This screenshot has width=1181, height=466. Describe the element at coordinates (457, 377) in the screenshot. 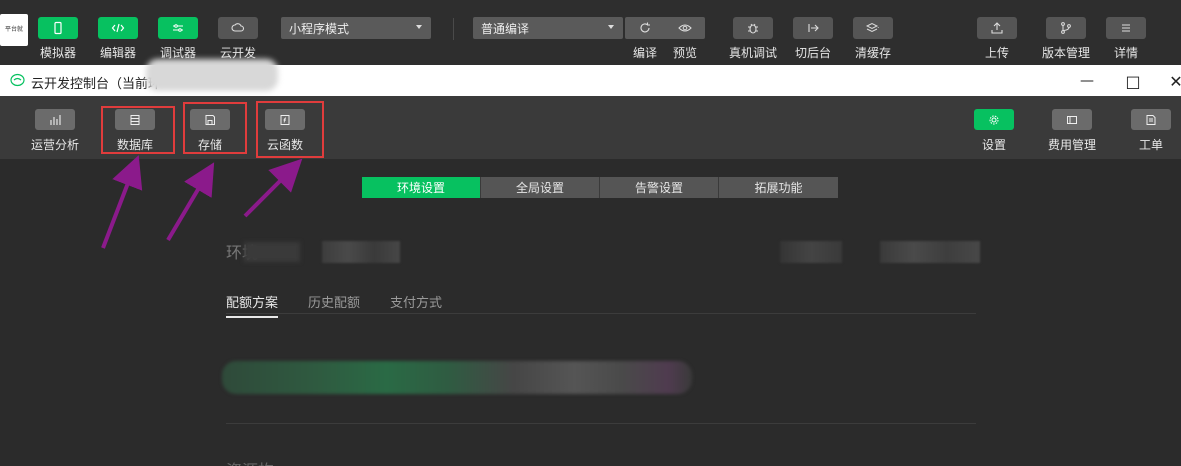

I see `redacted-plan-banner` at that location.